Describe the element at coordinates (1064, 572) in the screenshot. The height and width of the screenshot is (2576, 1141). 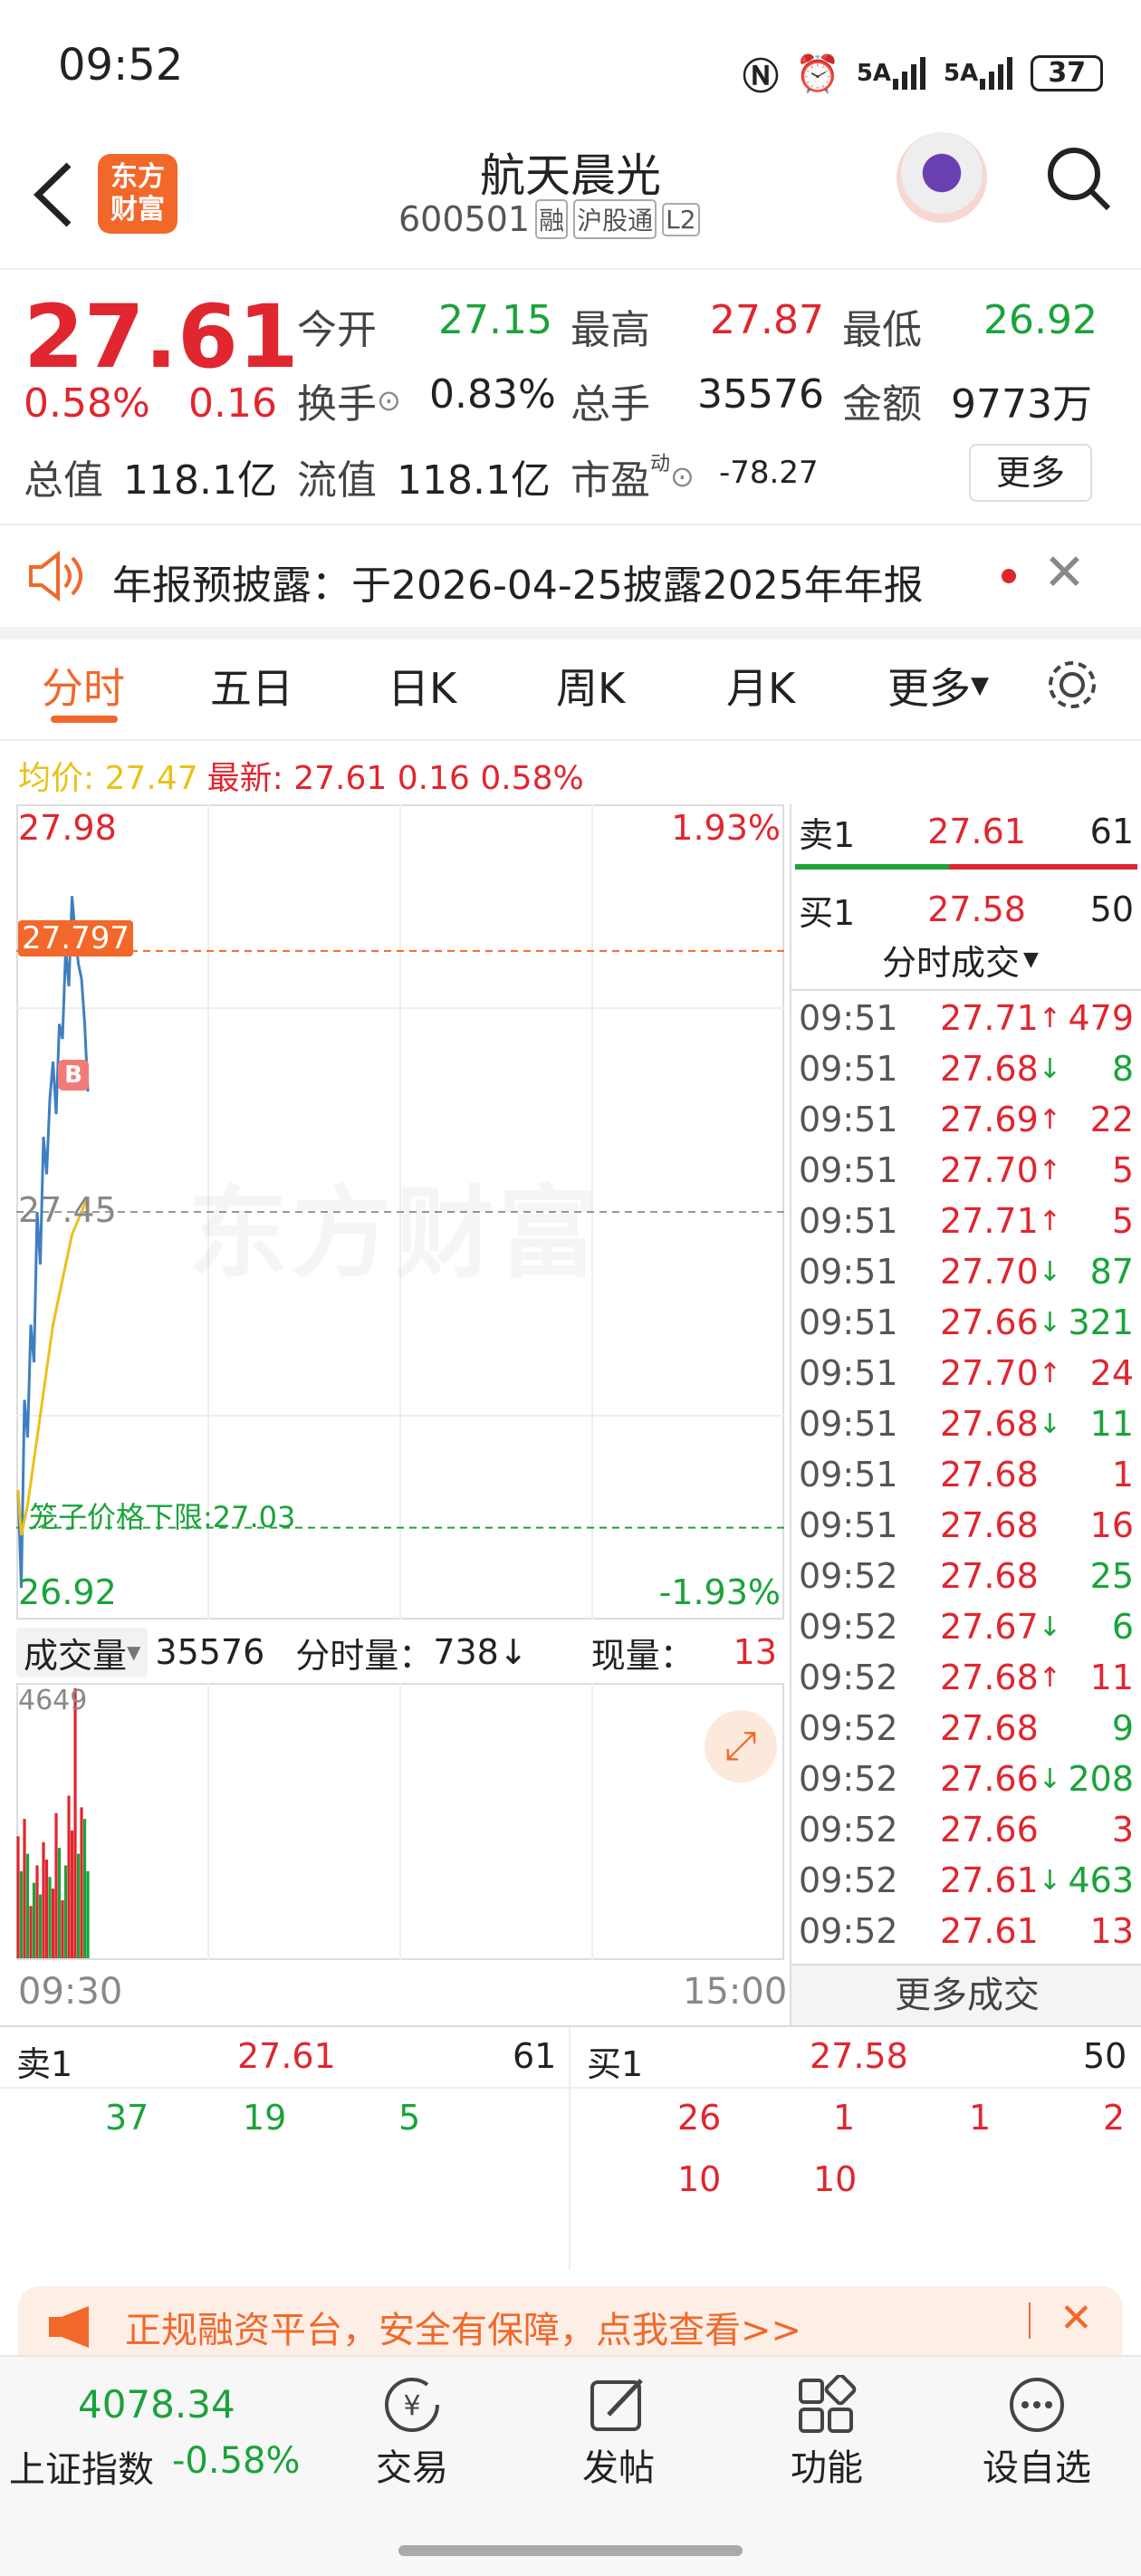
I see `close-icon: ✕` at that location.